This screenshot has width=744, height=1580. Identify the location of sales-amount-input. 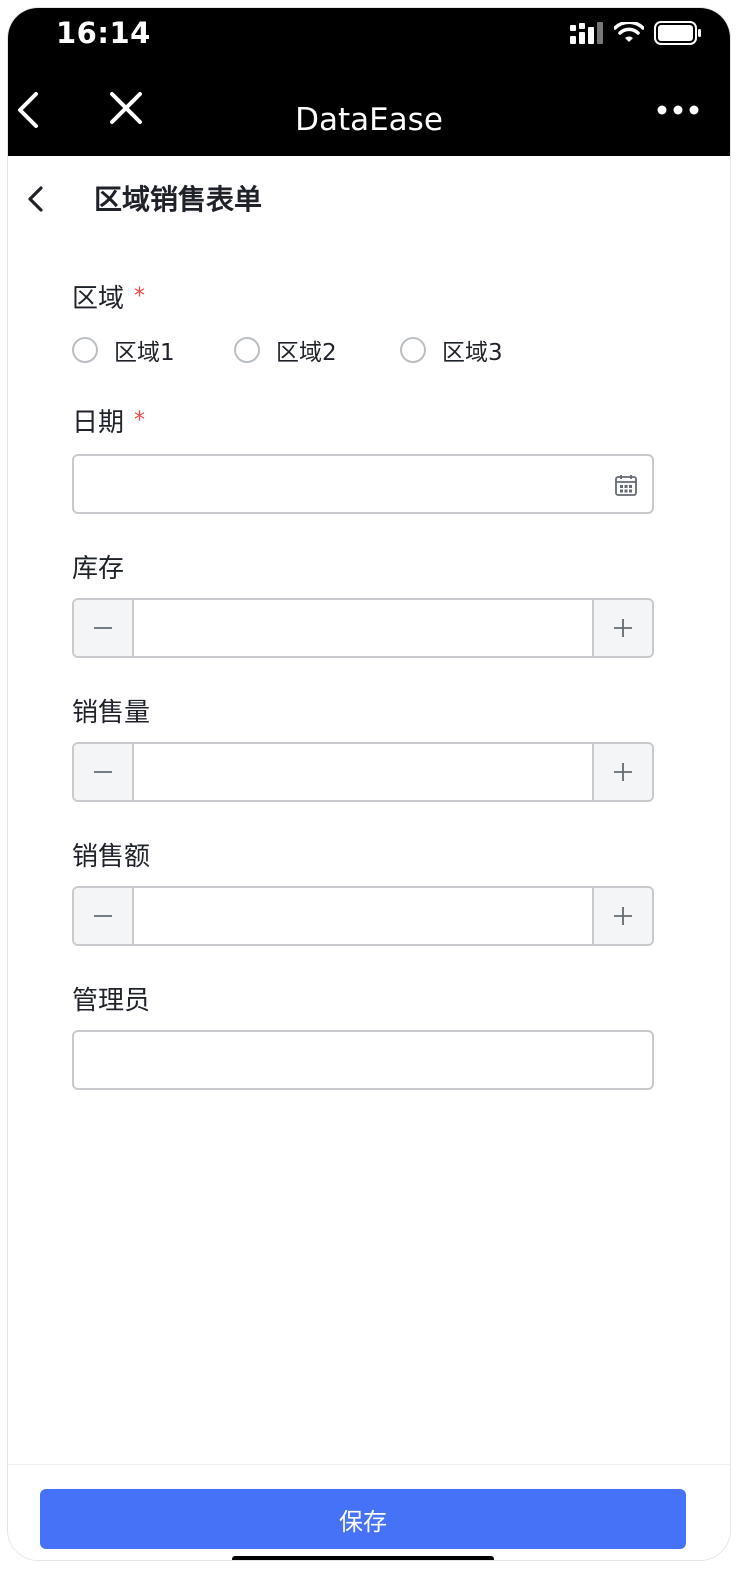
(363, 916).